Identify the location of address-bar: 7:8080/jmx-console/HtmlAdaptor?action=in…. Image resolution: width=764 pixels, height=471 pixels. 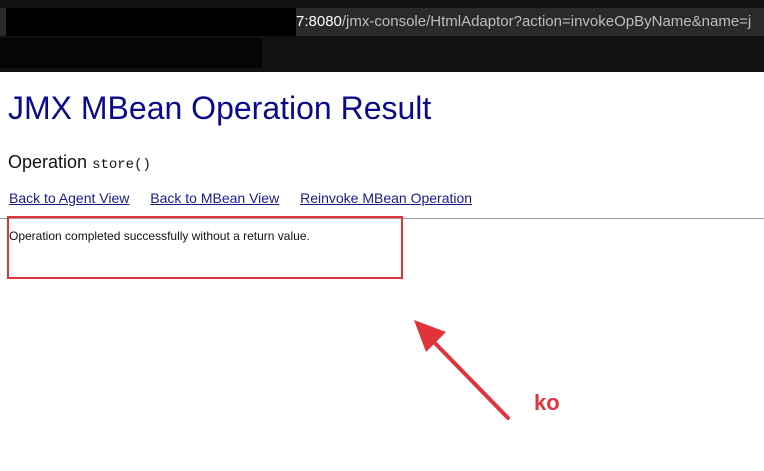
(382, 22).